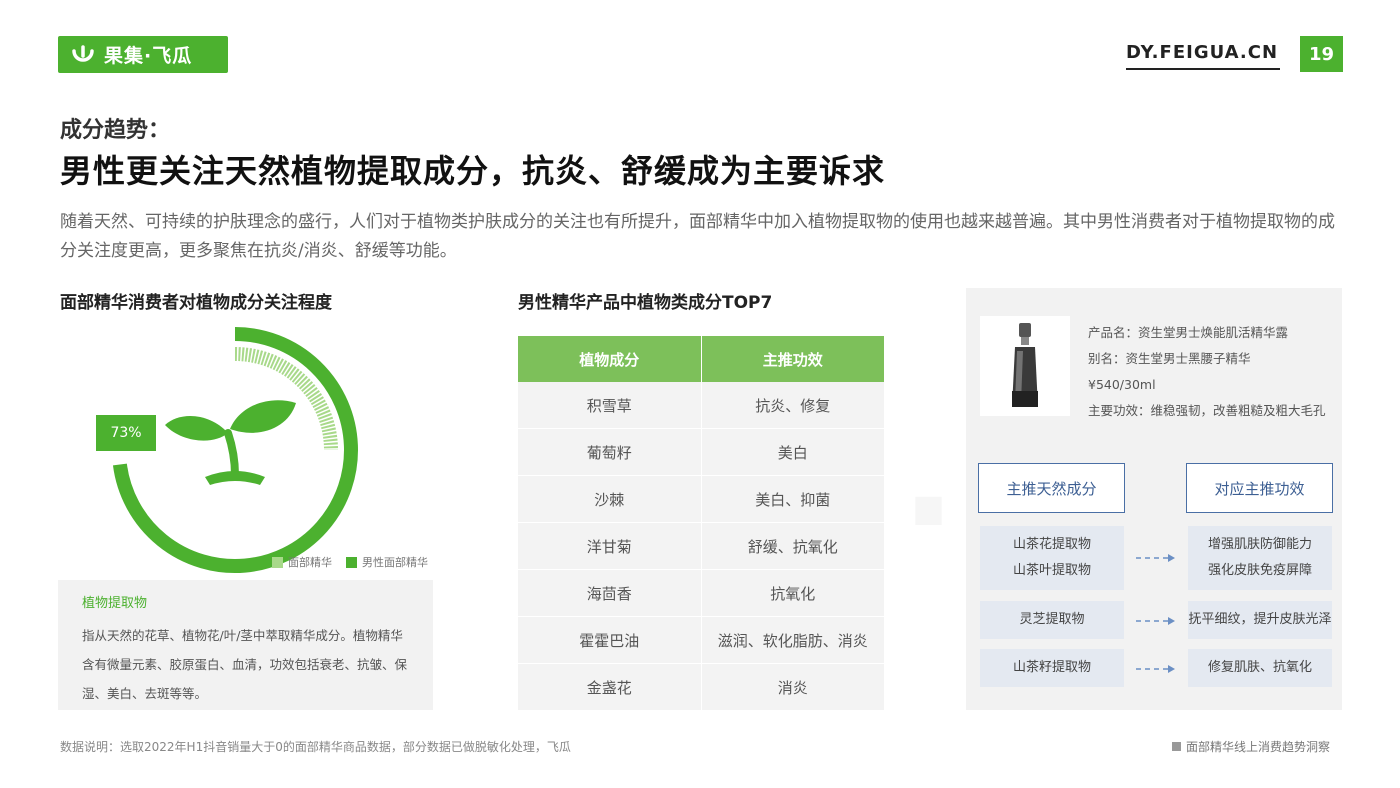  I want to click on ingredient-label: 山茶籽提取物, so click(1051, 667).